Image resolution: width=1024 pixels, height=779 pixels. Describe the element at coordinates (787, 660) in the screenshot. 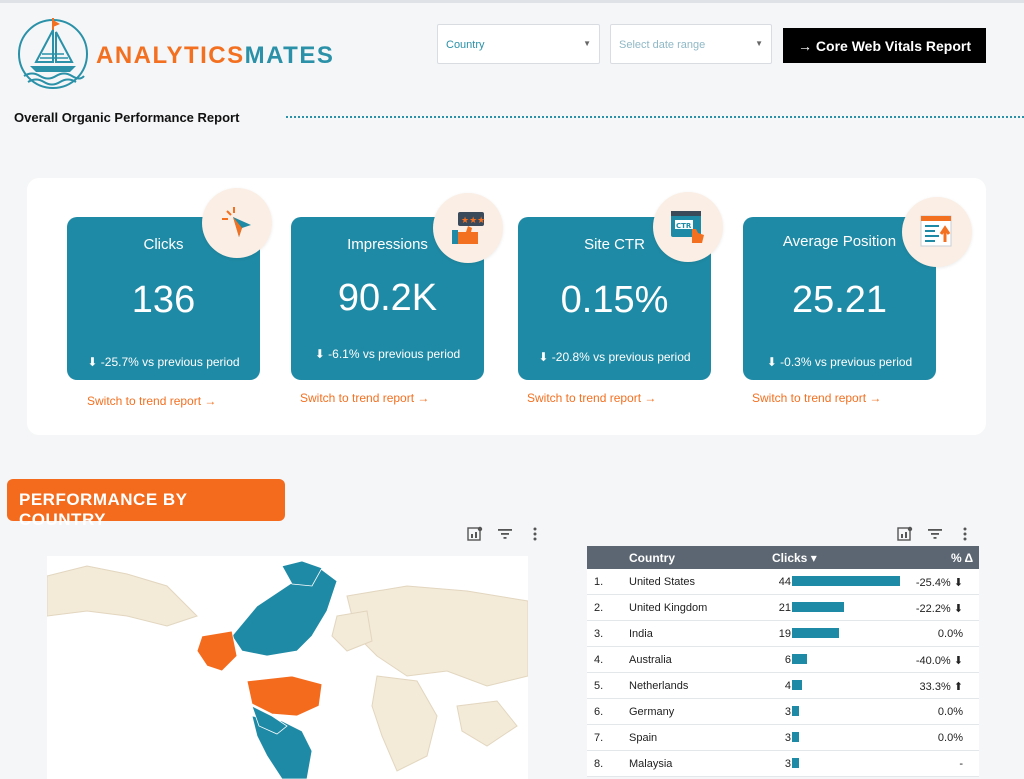

I see `row-clicks: 6` at that location.